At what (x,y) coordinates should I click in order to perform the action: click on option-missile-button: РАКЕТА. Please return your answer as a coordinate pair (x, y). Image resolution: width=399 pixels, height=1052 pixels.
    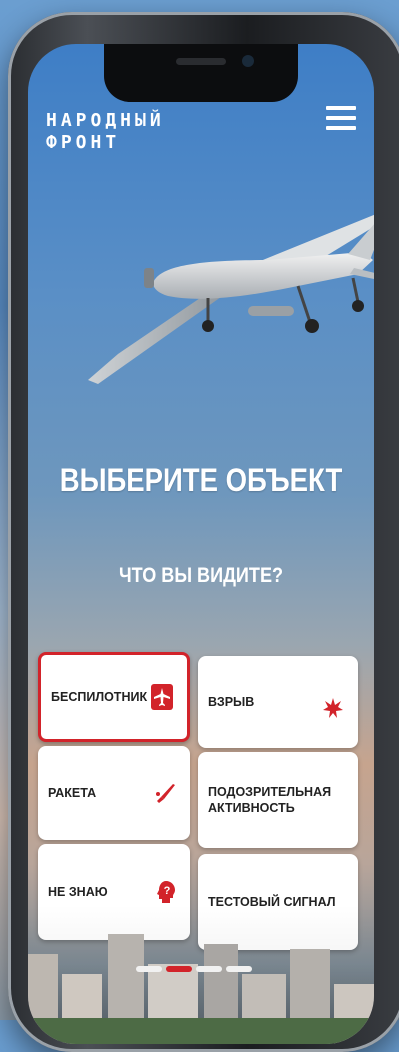
    Looking at the image, I should click on (114, 793).